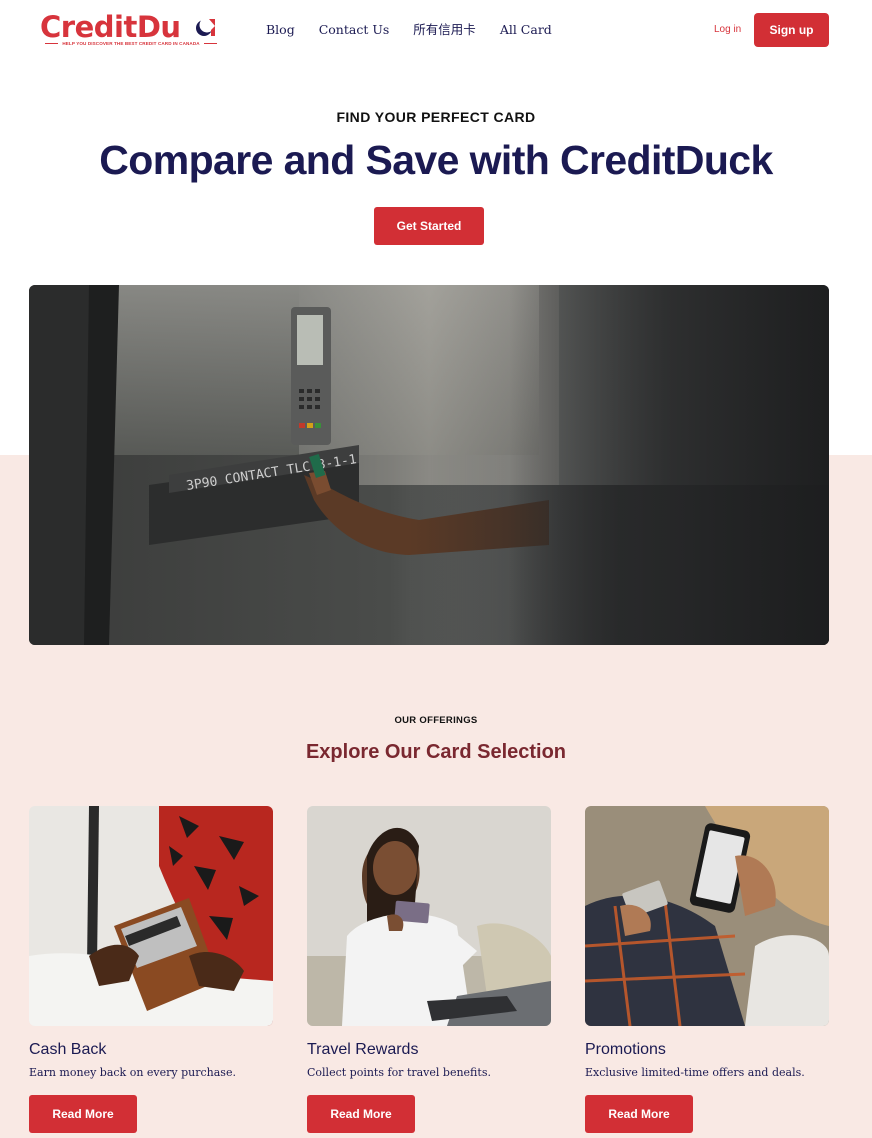  What do you see at coordinates (132, 1072) in the screenshot?
I see `card-description: Earn money back on every purchase.` at bounding box center [132, 1072].